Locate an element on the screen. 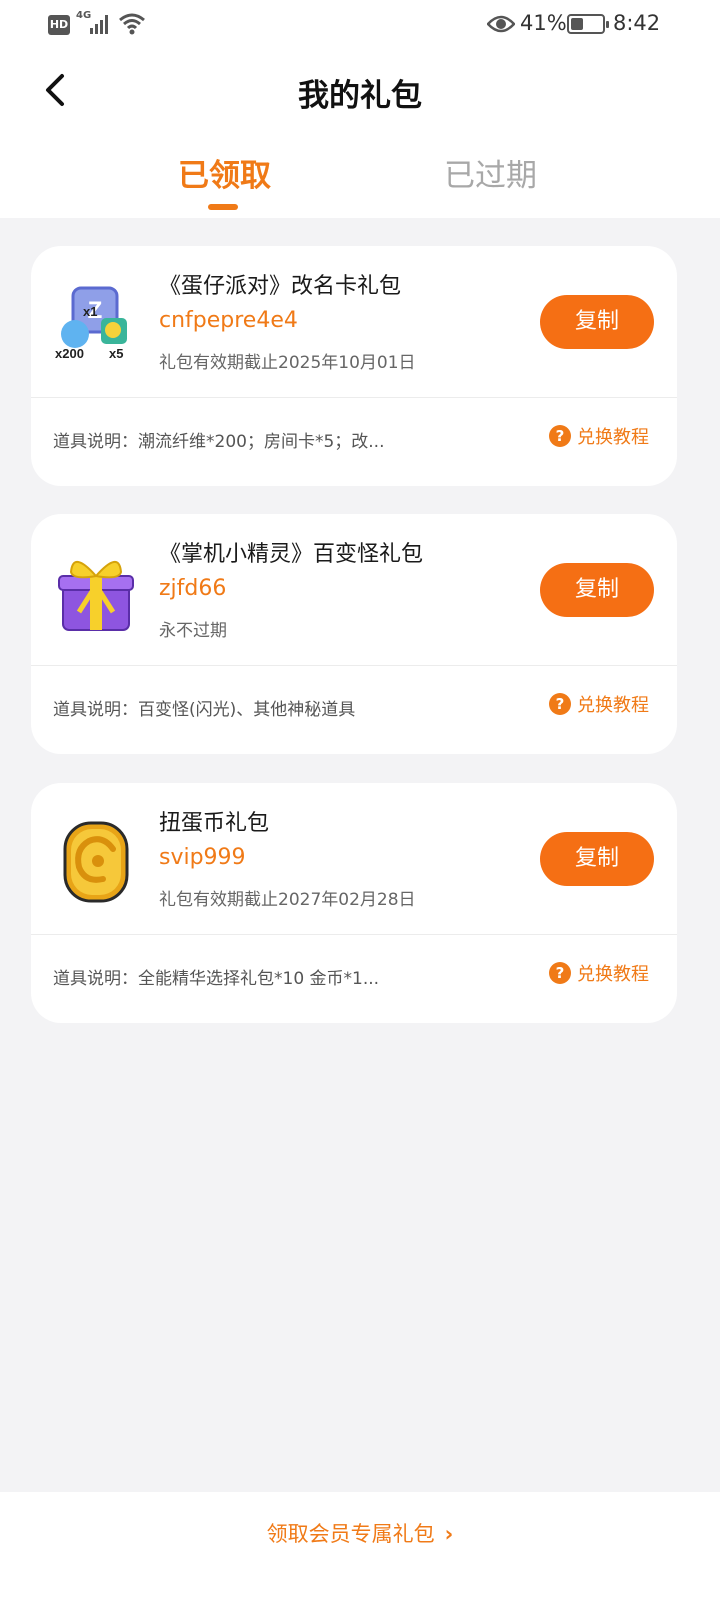  gift-name: 《蛋仔派对》改名卡礼包 is located at coordinates (280, 286).